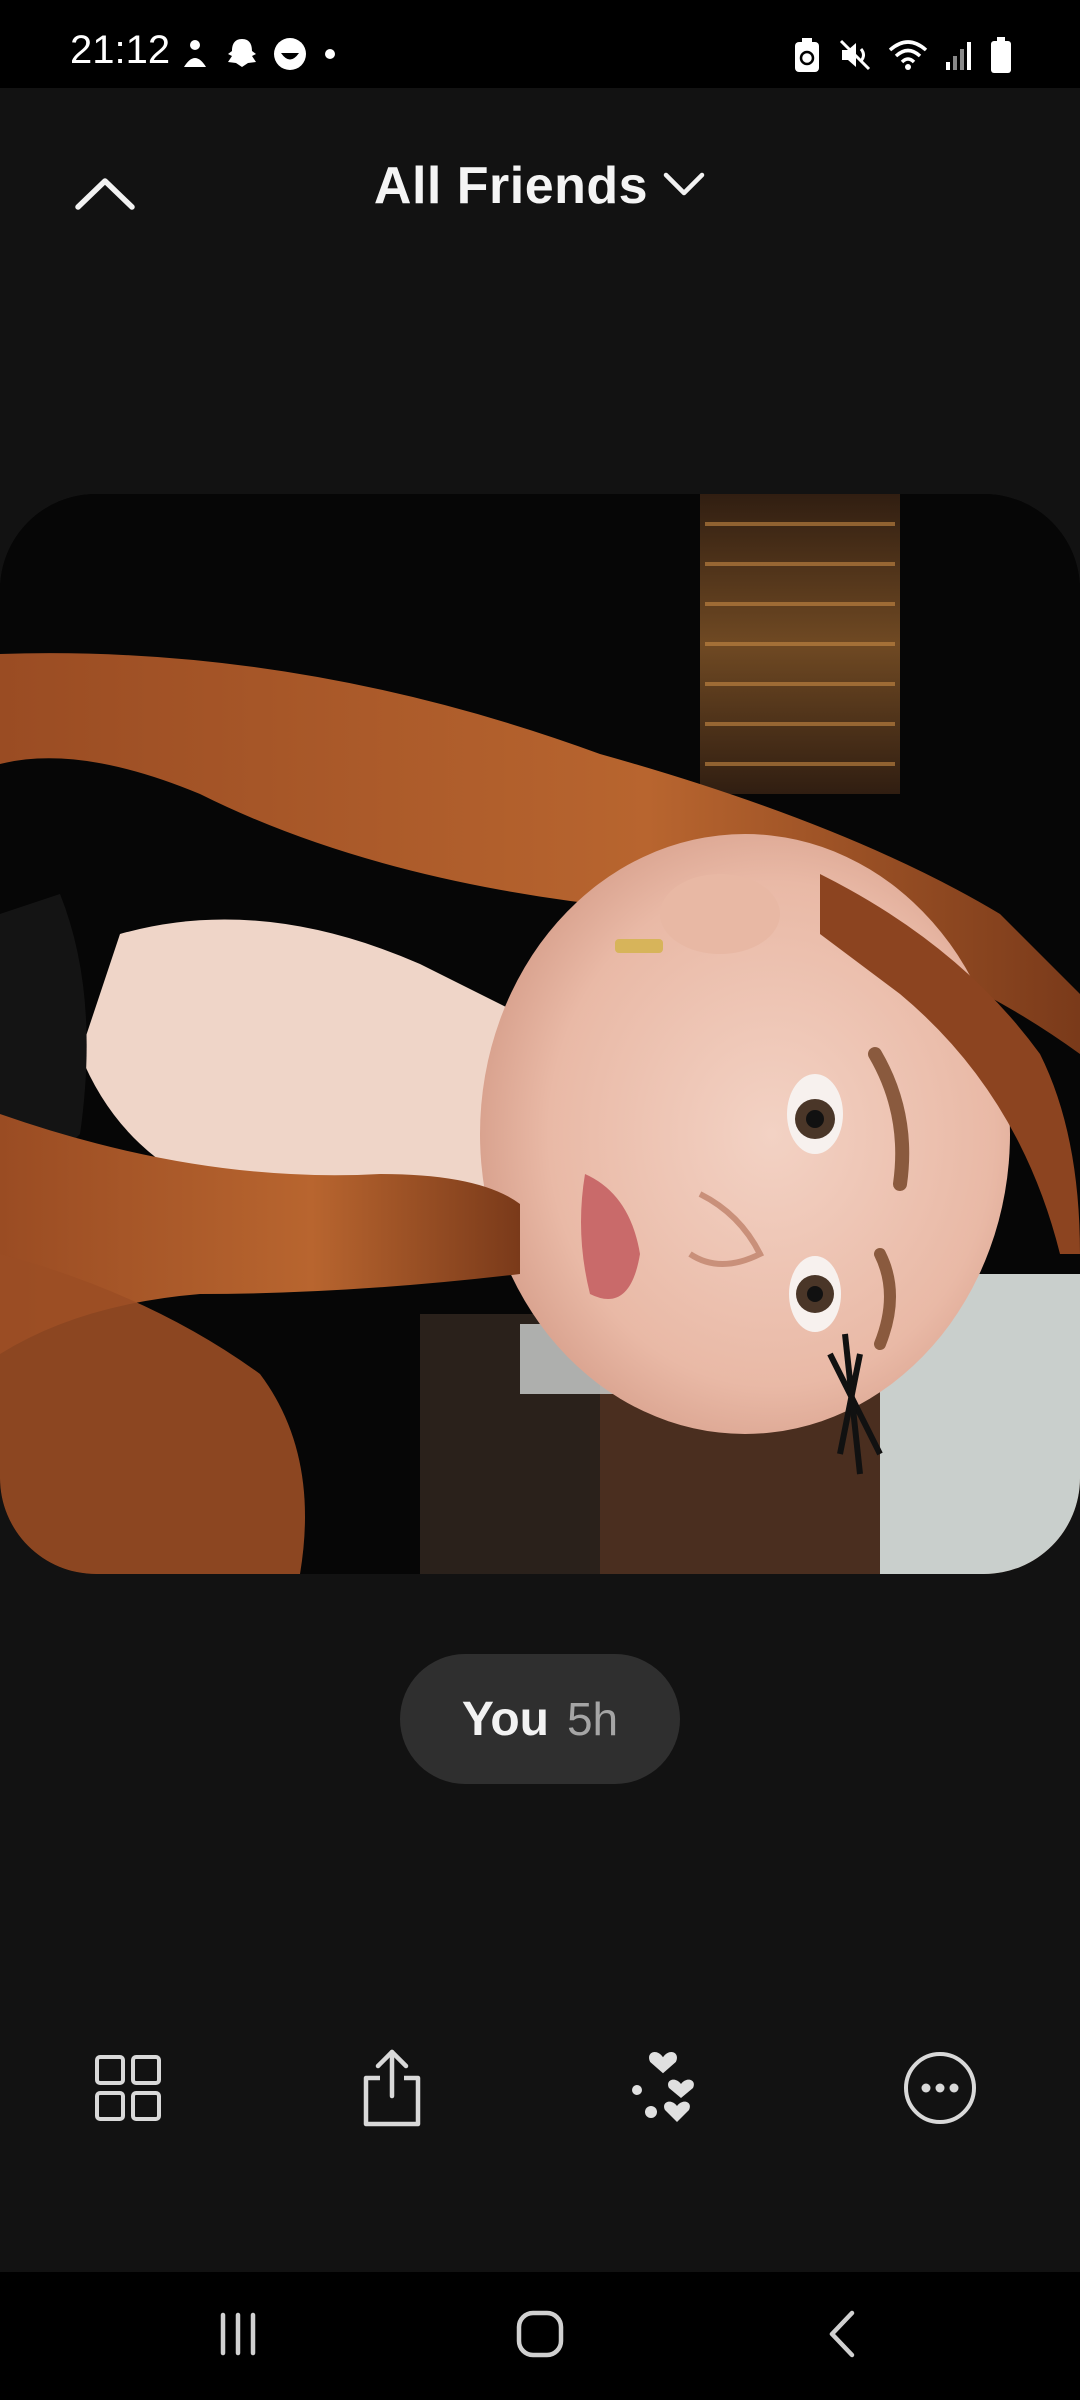 The width and height of the screenshot is (1080, 2400). I want to click on home-icon, so click(540, 2336).